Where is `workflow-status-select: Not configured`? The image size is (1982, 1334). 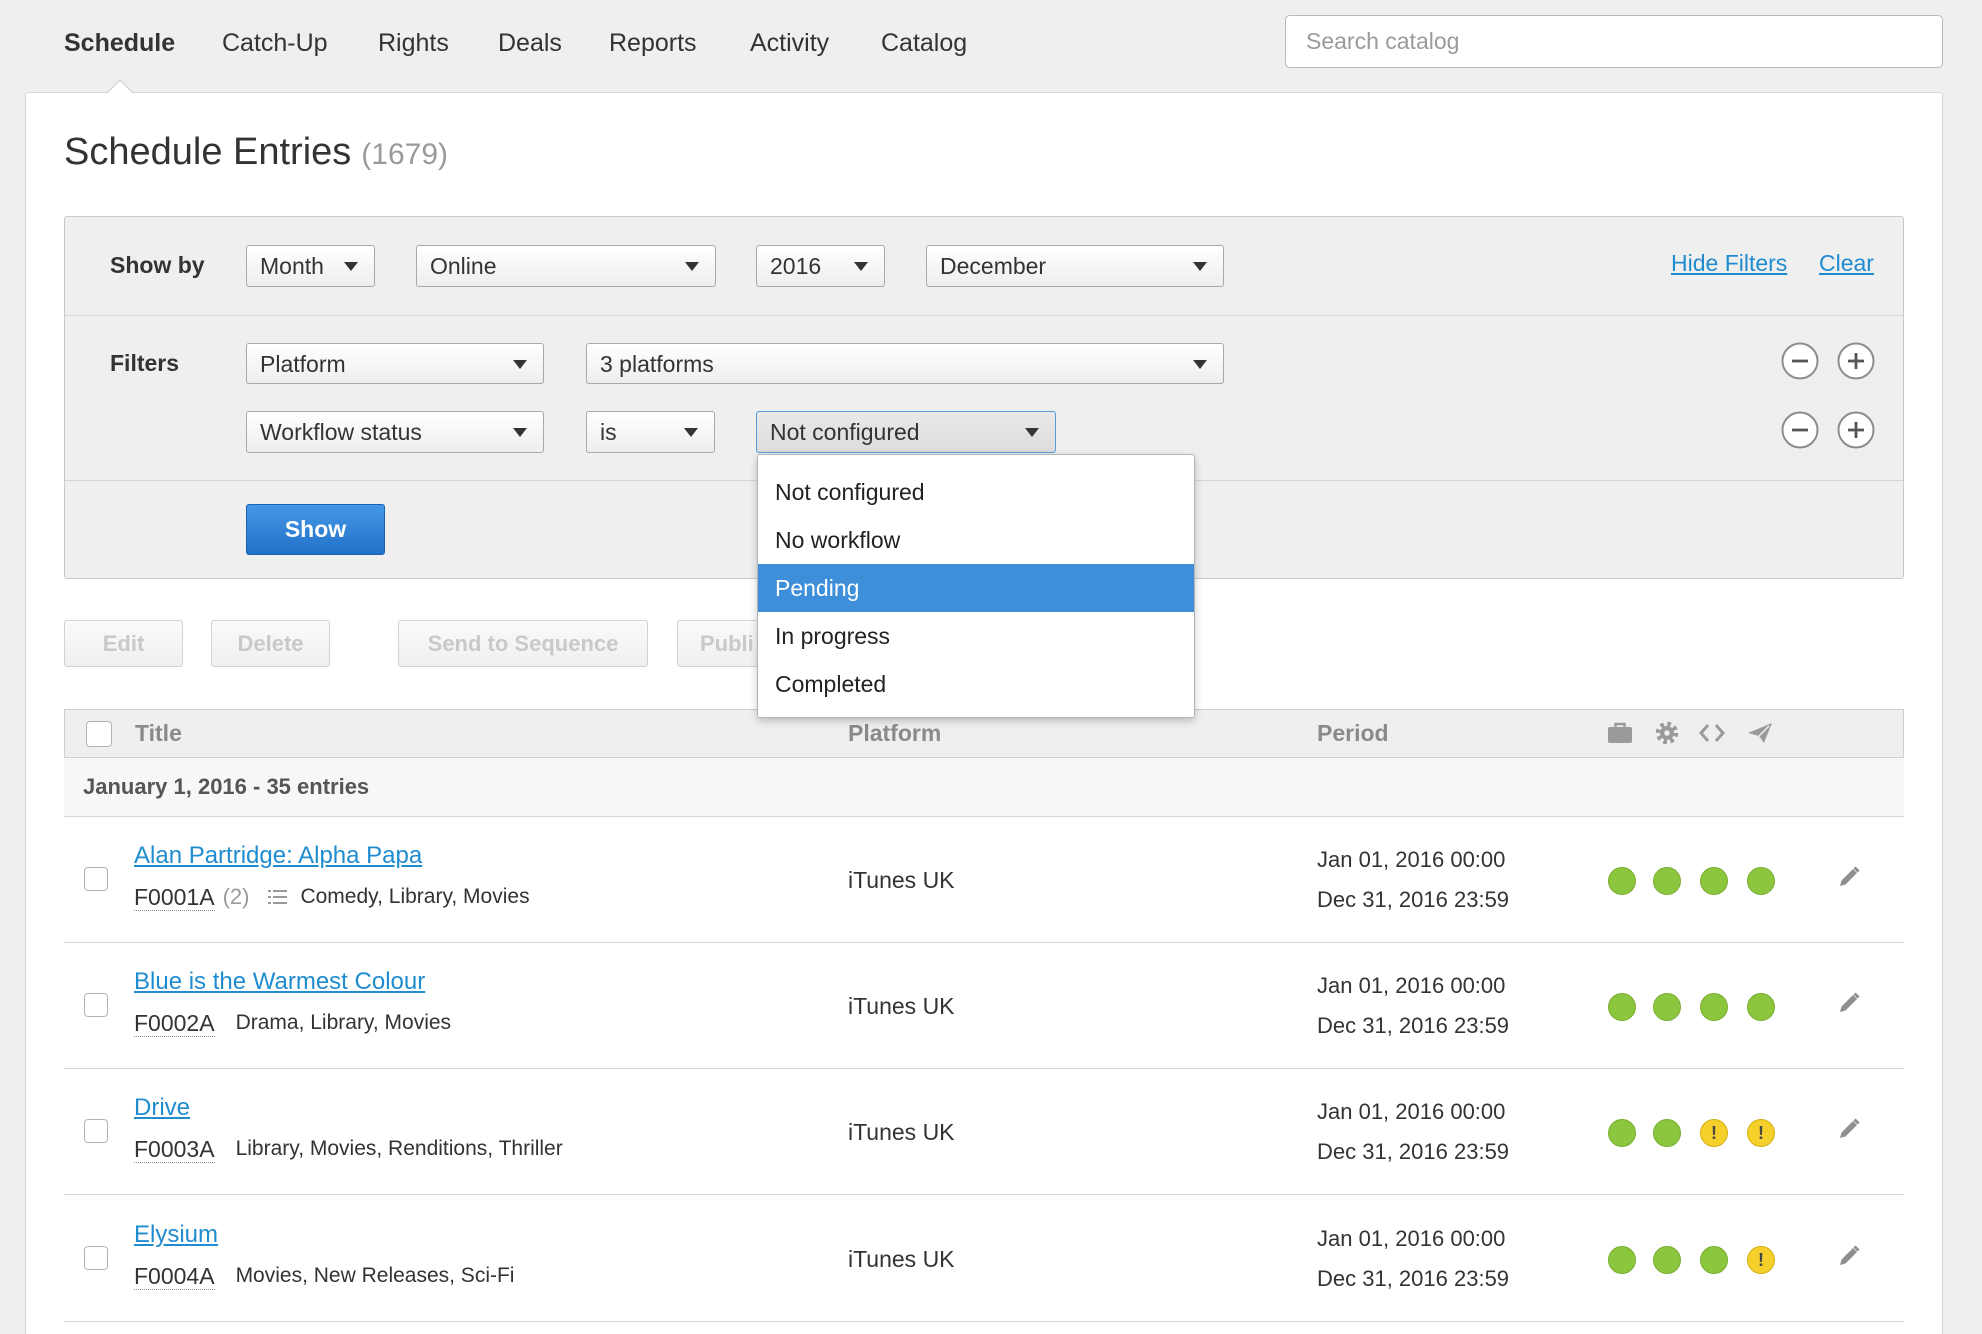 workflow-status-select: Not configured is located at coordinates (906, 432).